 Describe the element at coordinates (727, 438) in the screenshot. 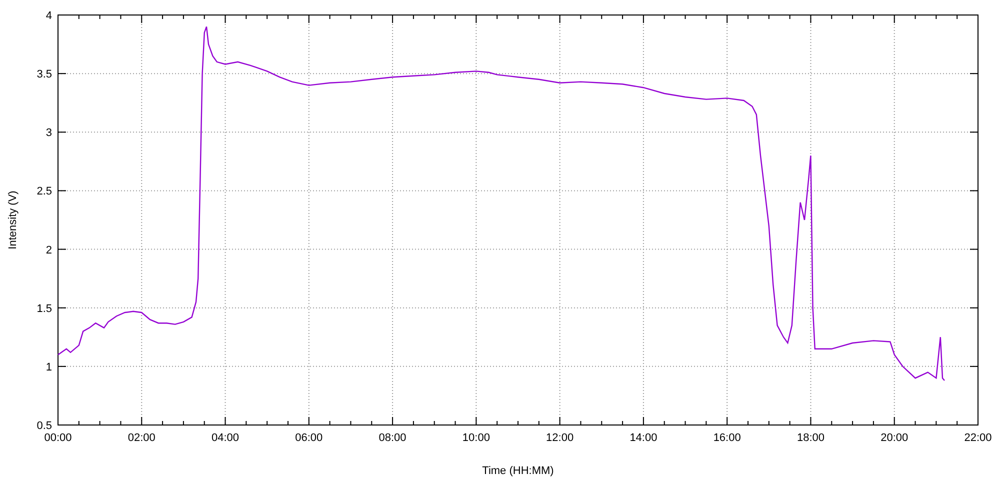

I see `tick-label: 16:00` at that location.